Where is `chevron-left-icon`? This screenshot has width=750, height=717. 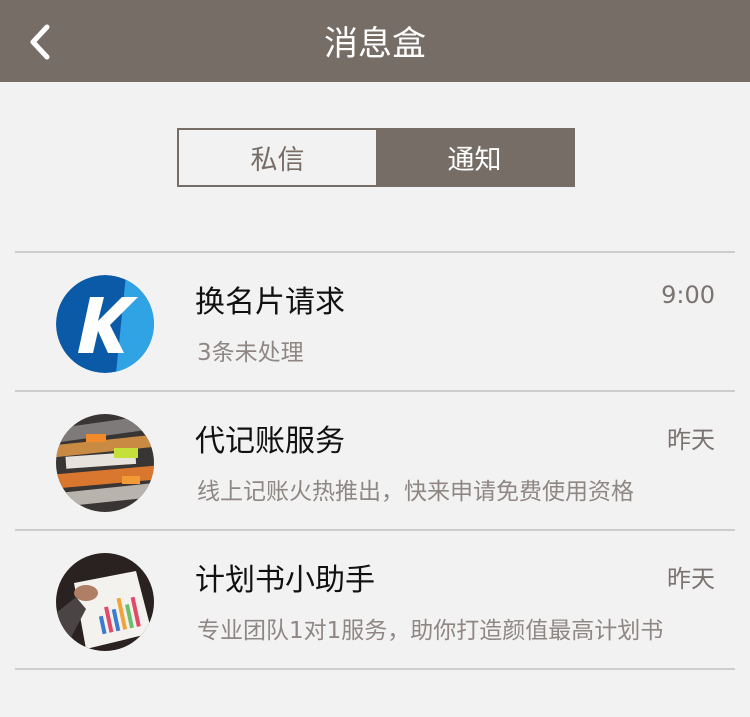
chevron-left-icon is located at coordinates (40, 42).